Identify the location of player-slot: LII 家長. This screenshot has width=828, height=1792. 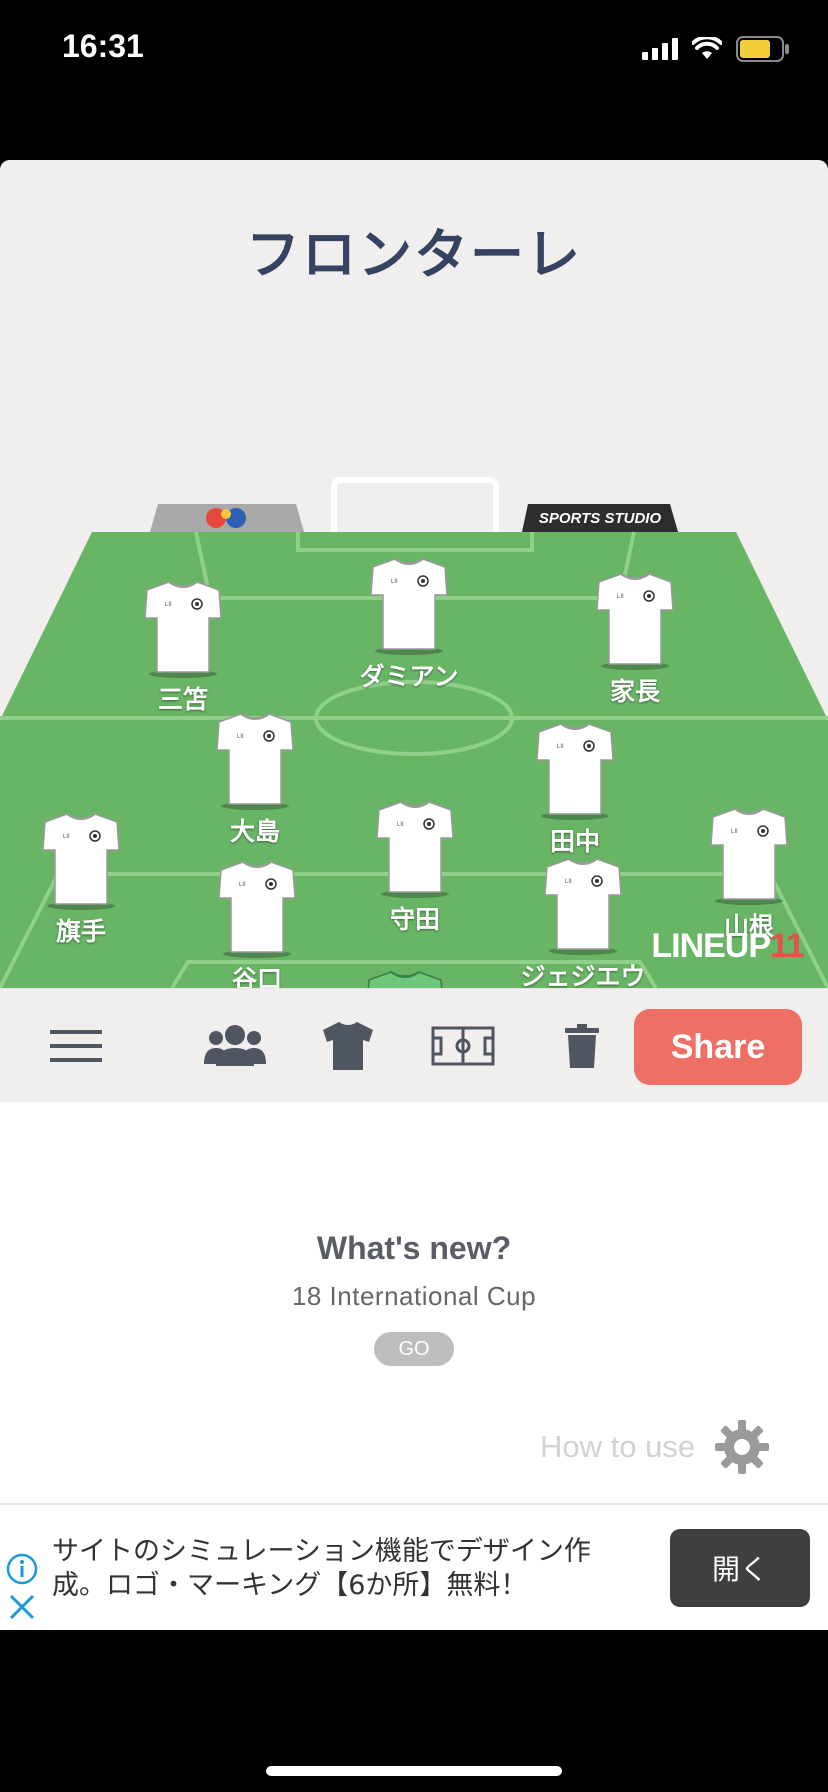
(635, 639).